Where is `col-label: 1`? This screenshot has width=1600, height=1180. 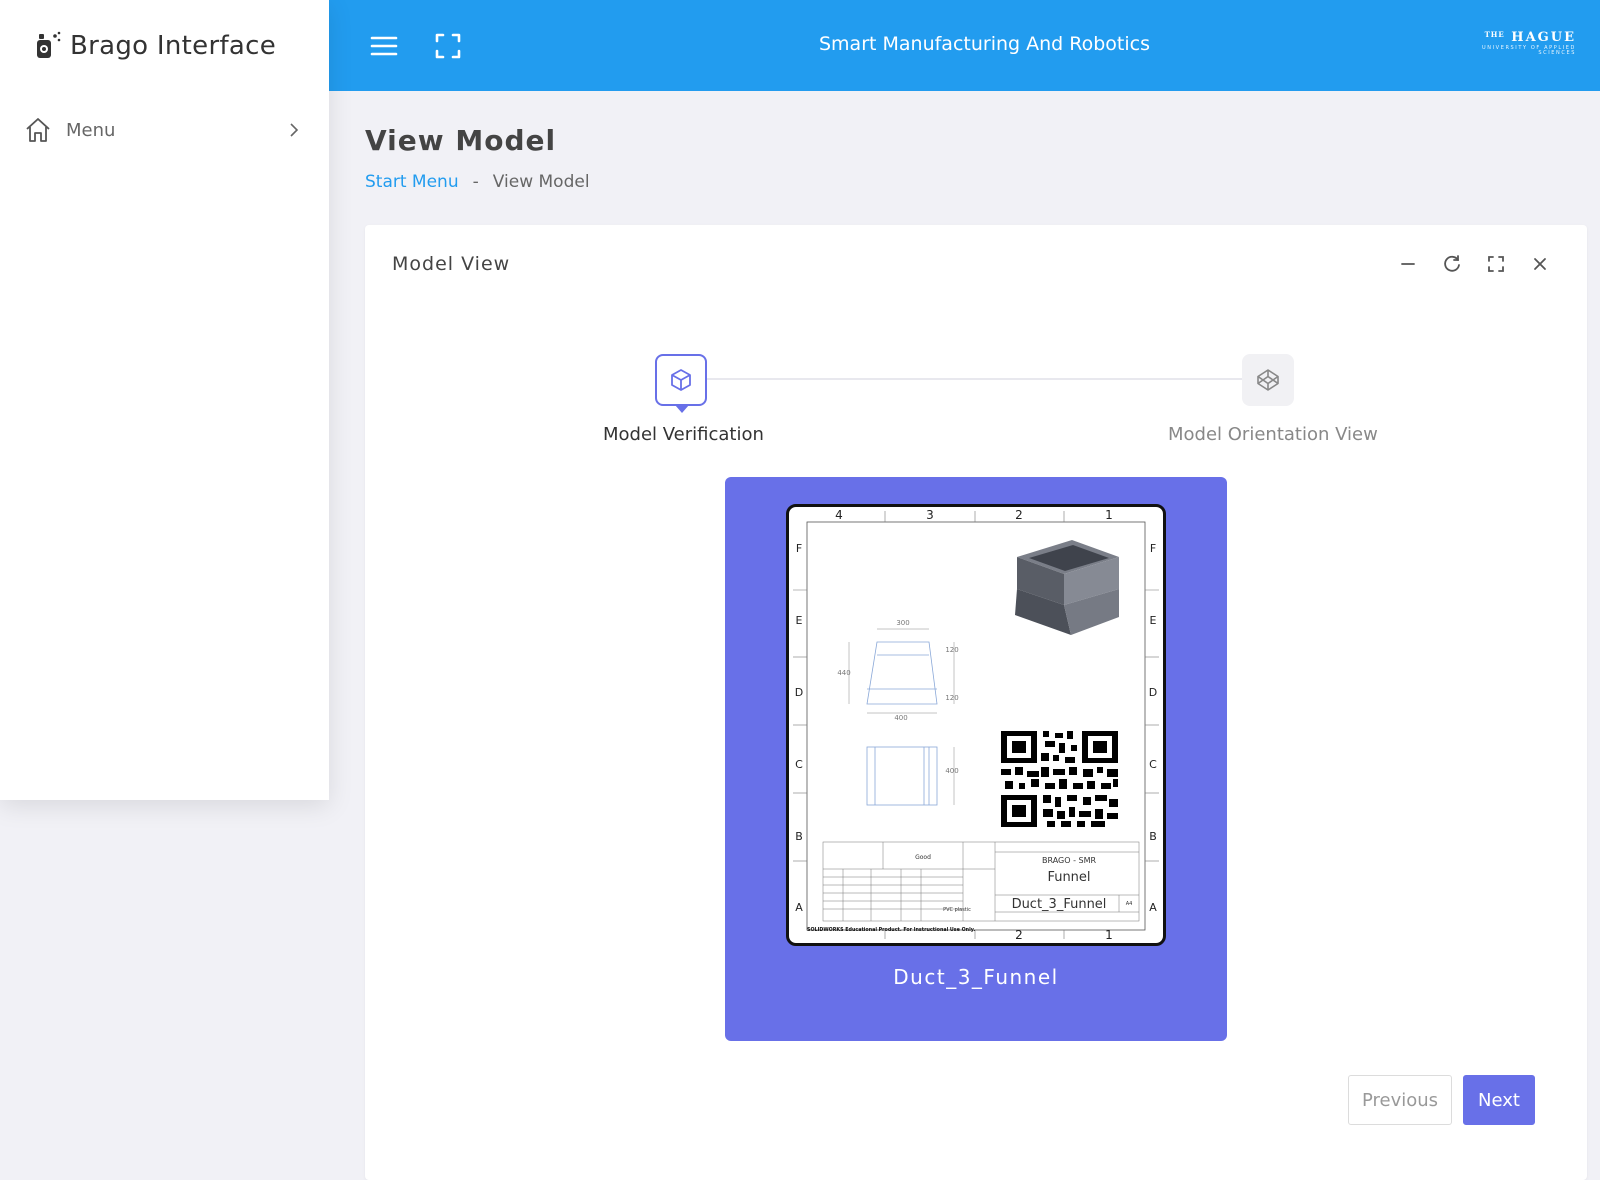 col-label: 1 is located at coordinates (1109, 515).